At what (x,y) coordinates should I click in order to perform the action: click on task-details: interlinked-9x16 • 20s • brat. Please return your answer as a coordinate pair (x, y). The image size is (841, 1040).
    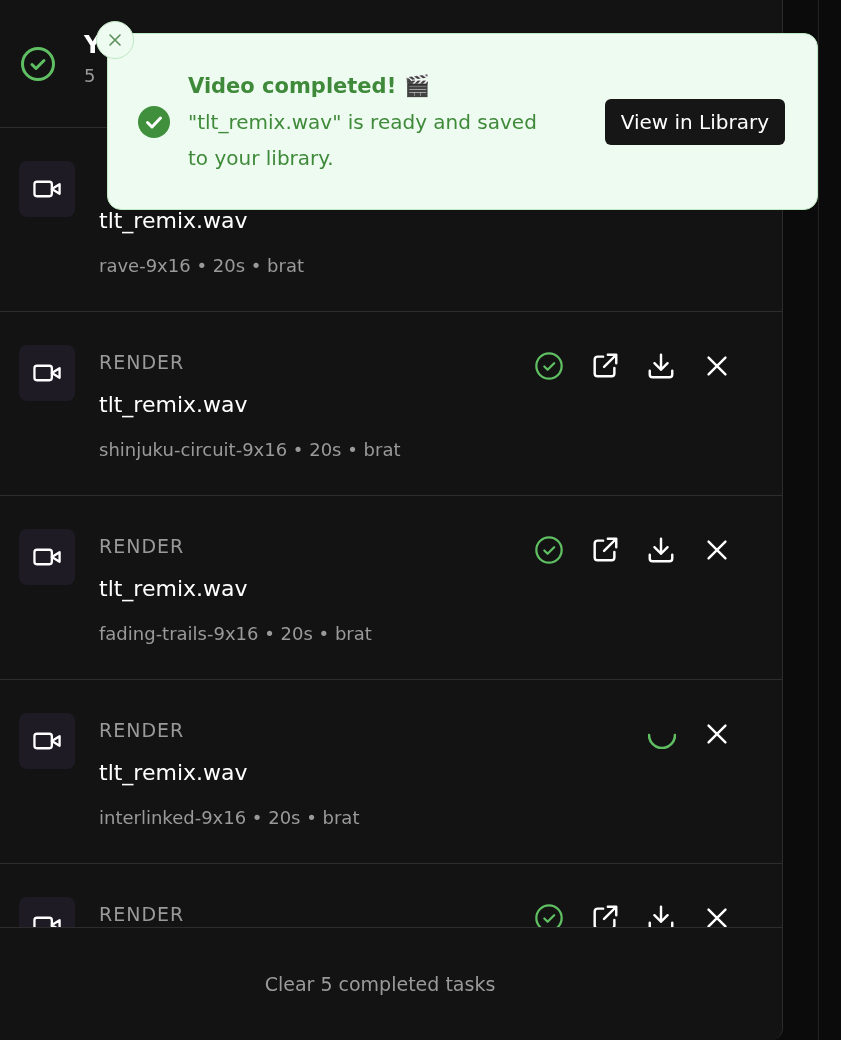
    Looking at the image, I should click on (230, 818).